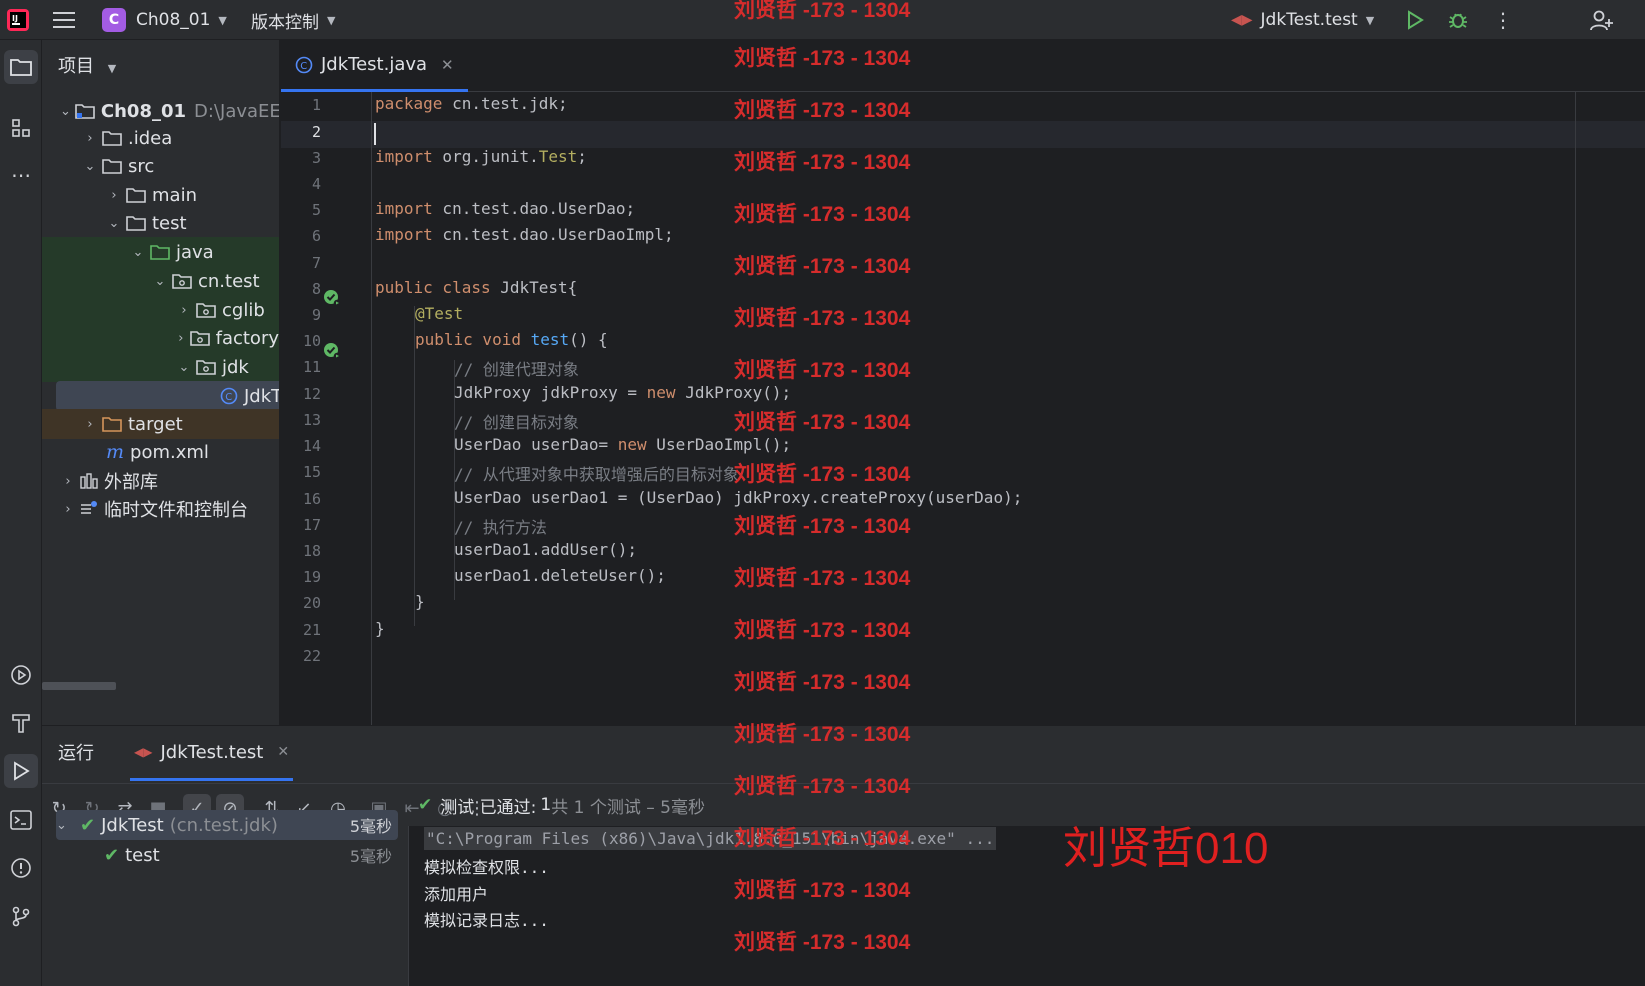  Describe the element at coordinates (160, 509) in the screenshot. I see `tree-item-scratches: › 临时文件和控制台` at that location.